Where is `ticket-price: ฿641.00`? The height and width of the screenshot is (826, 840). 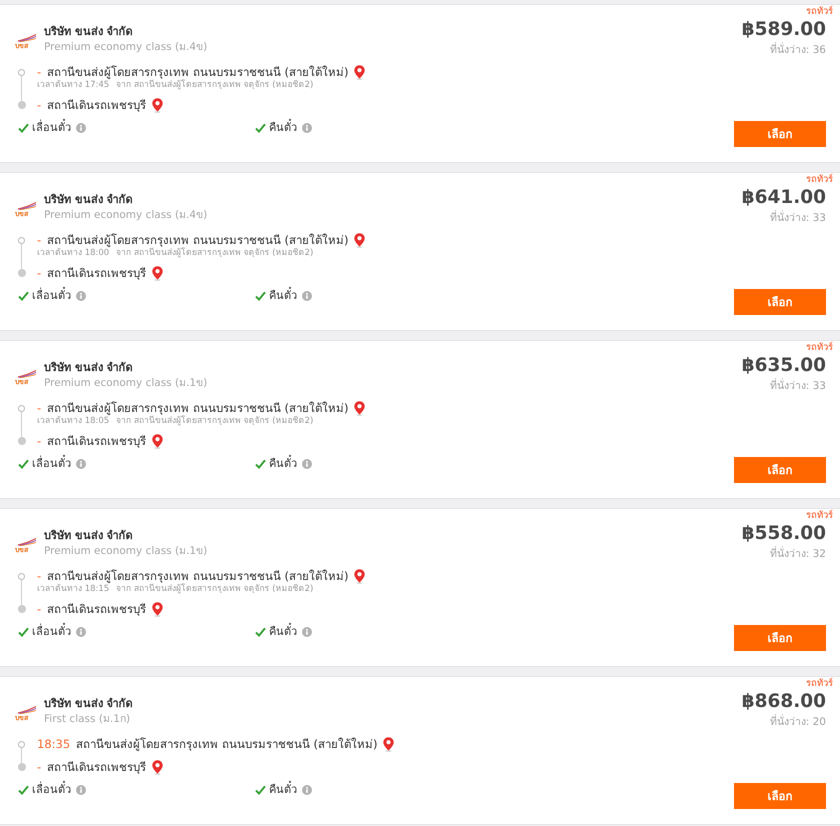
ticket-price: ฿641.00 is located at coordinates (784, 198).